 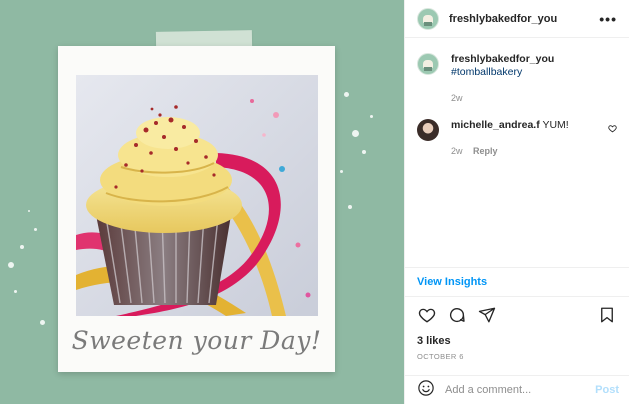 I want to click on emoji-icon, so click(x=426, y=390).